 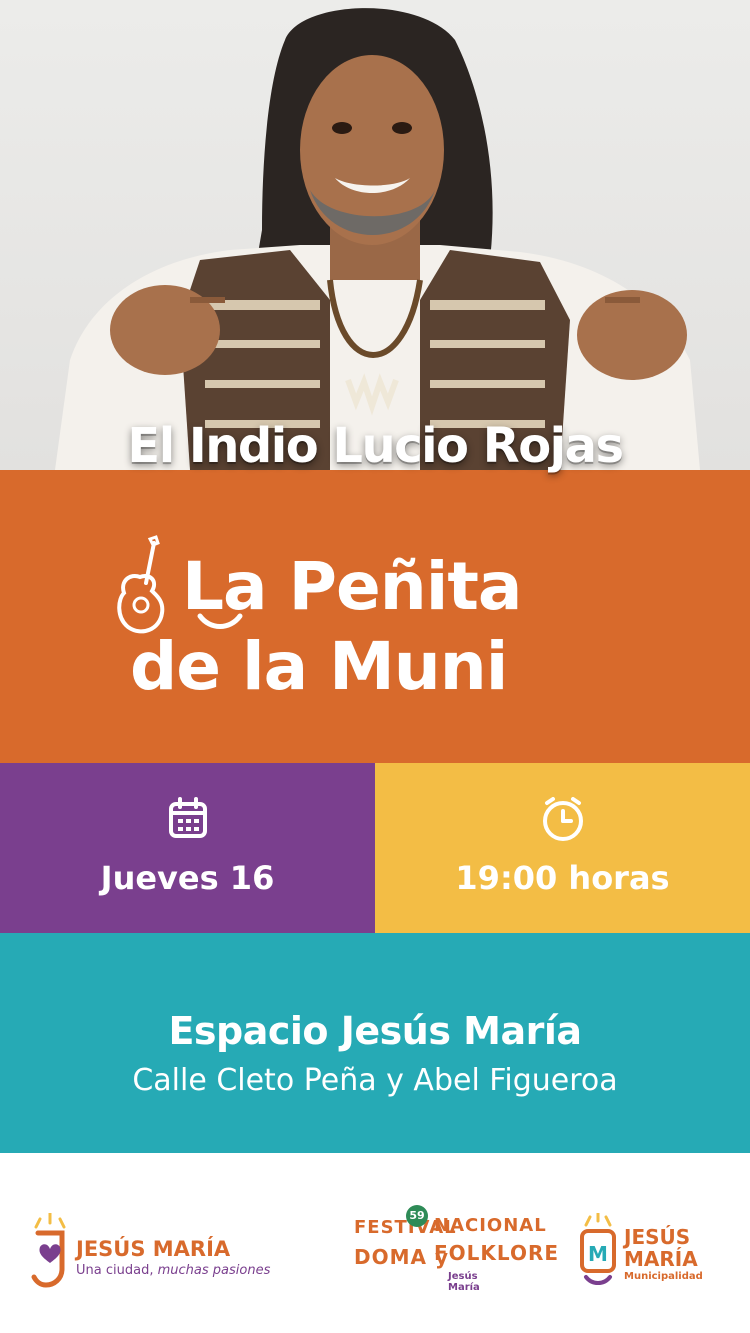 I want to click on logo-left-tagline: Una ciudad, muchas pasiones, so click(x=173, y=1270).